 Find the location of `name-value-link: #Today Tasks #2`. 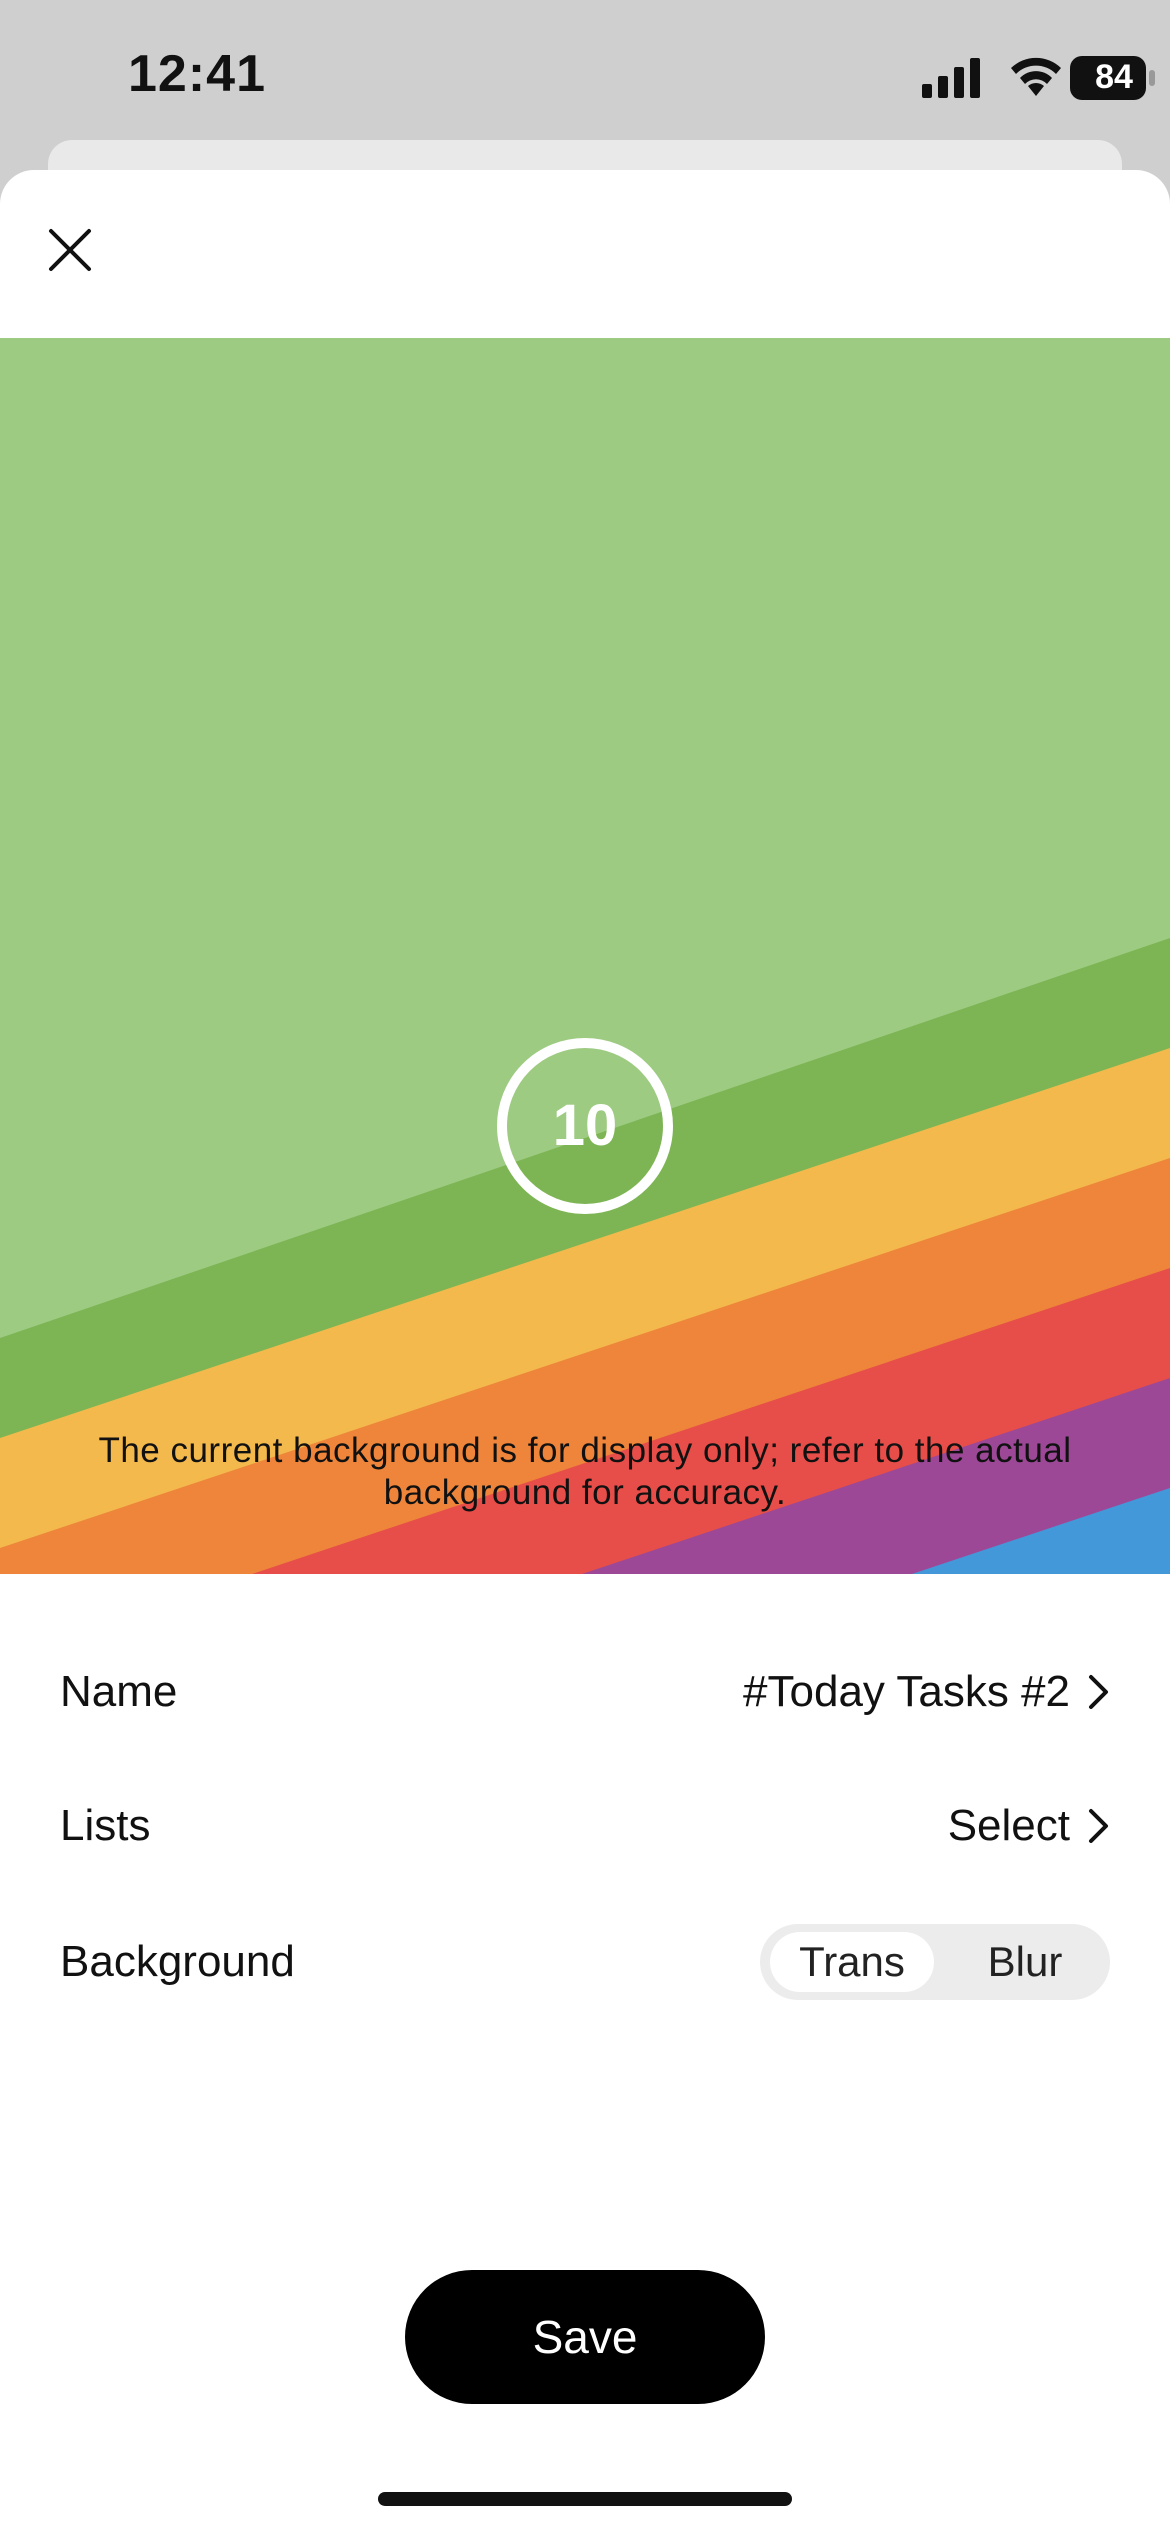

name-value-link: #Today Tasks #2 is located at coordinates (926, 1692).